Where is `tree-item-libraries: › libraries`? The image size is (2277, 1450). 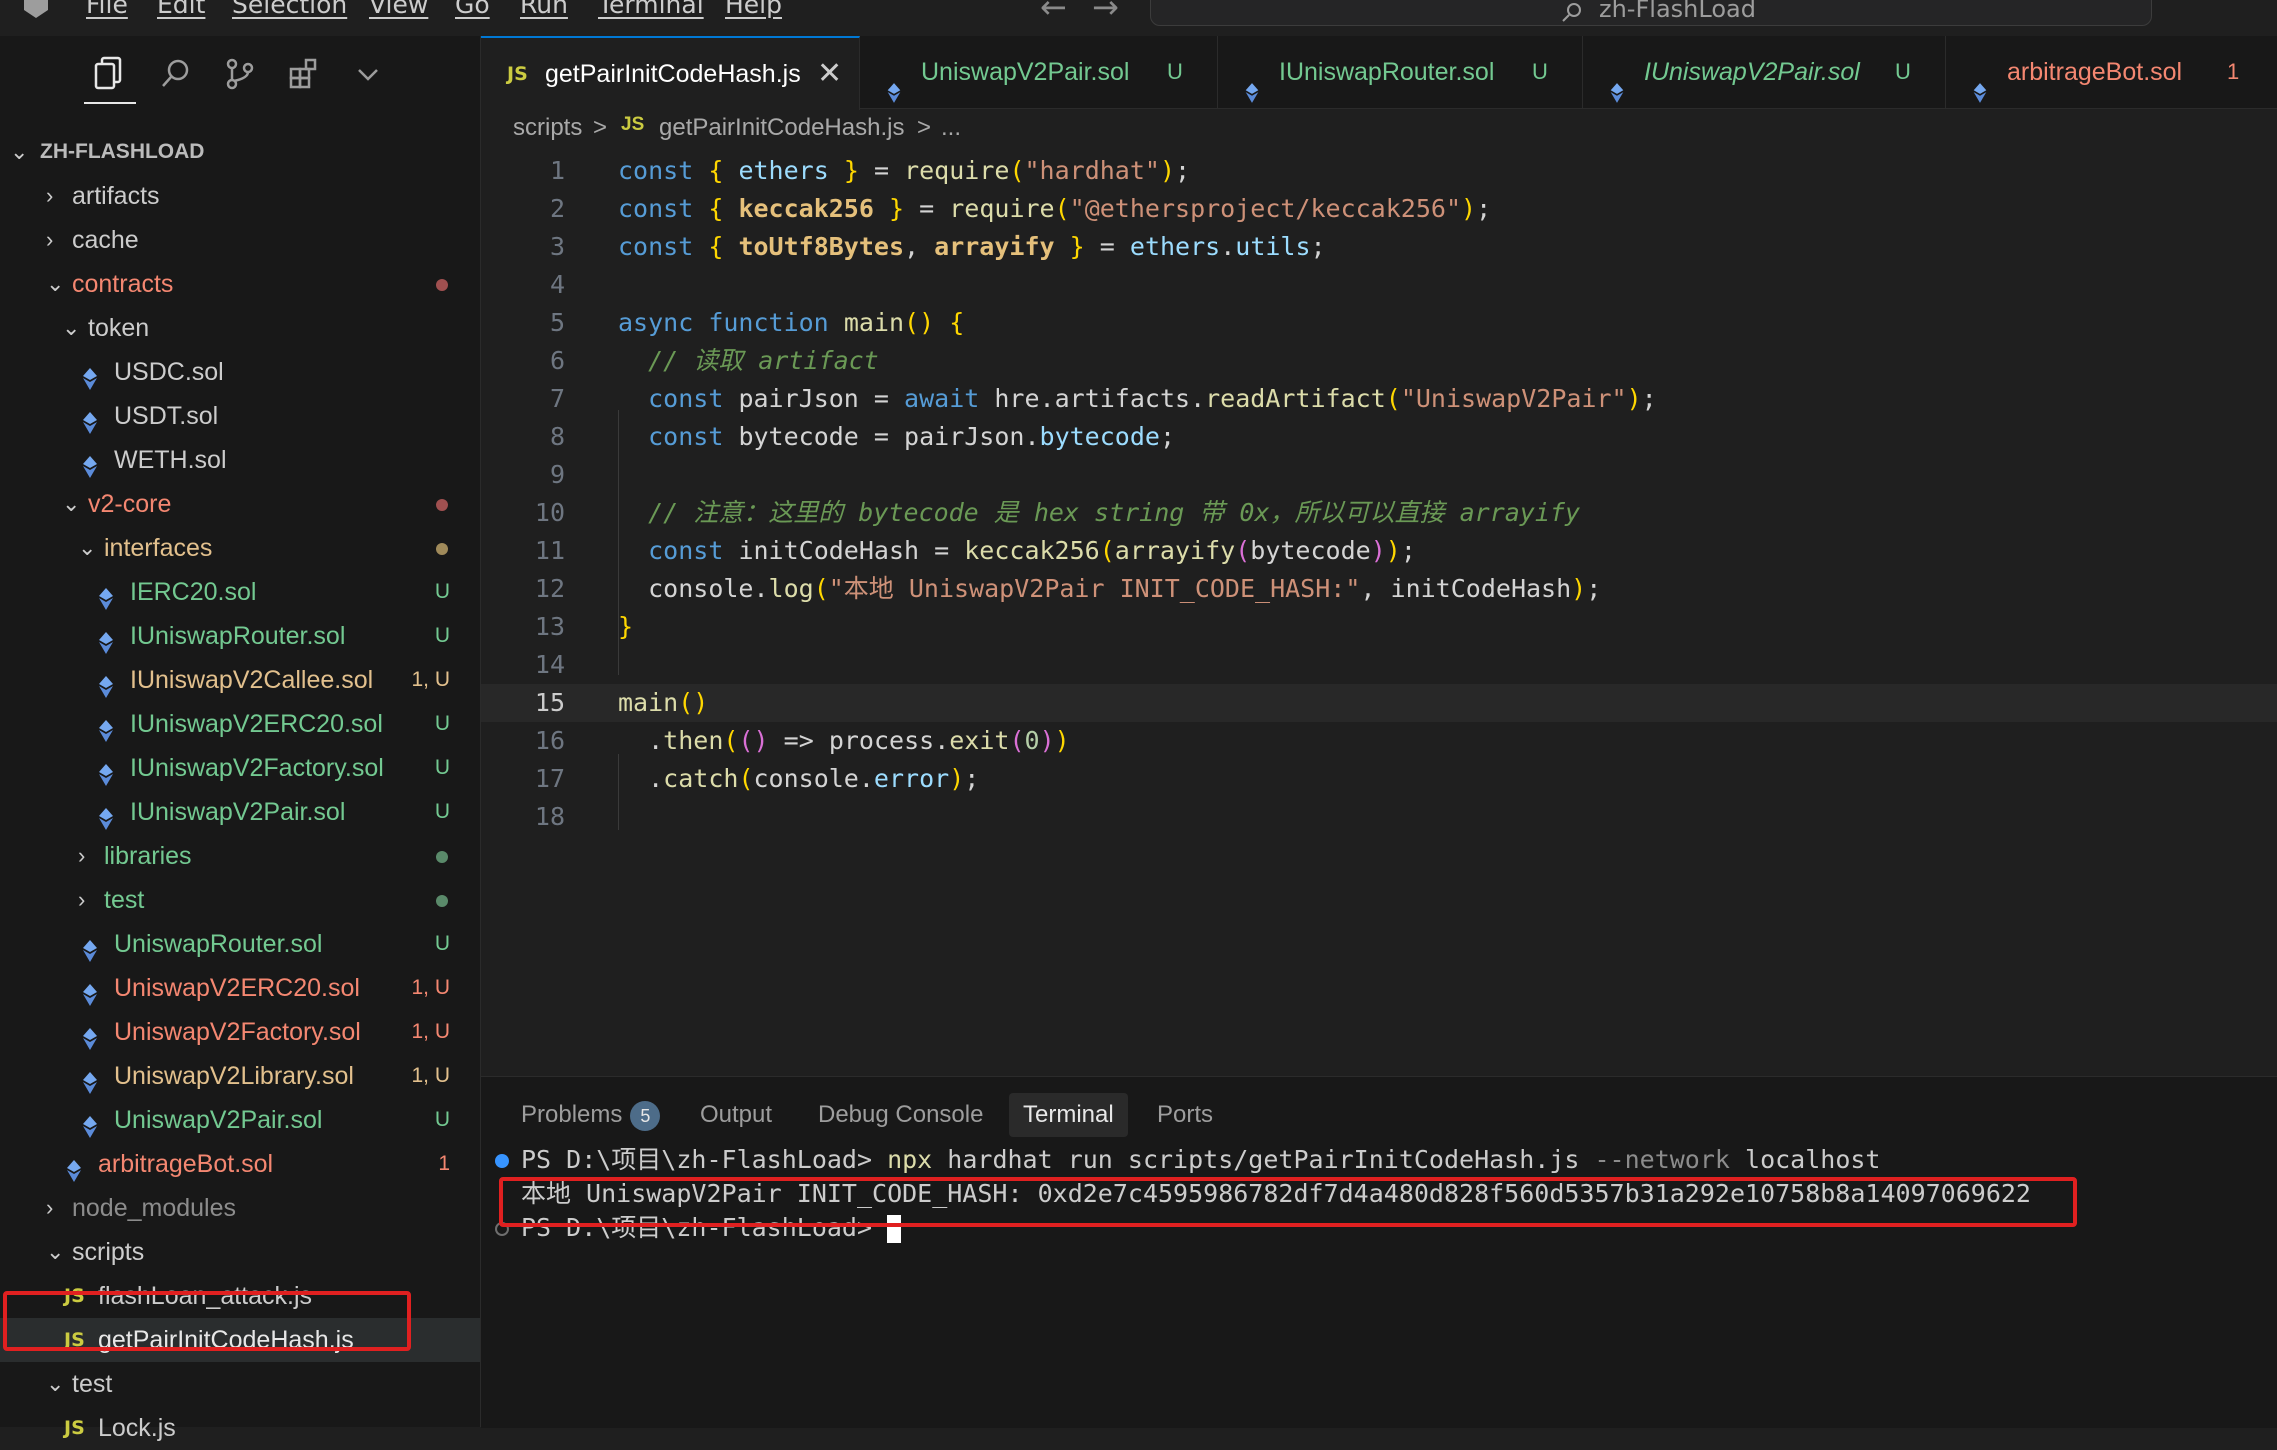 tree-item-libraries: › libraries is located at coordinates (240, 856).